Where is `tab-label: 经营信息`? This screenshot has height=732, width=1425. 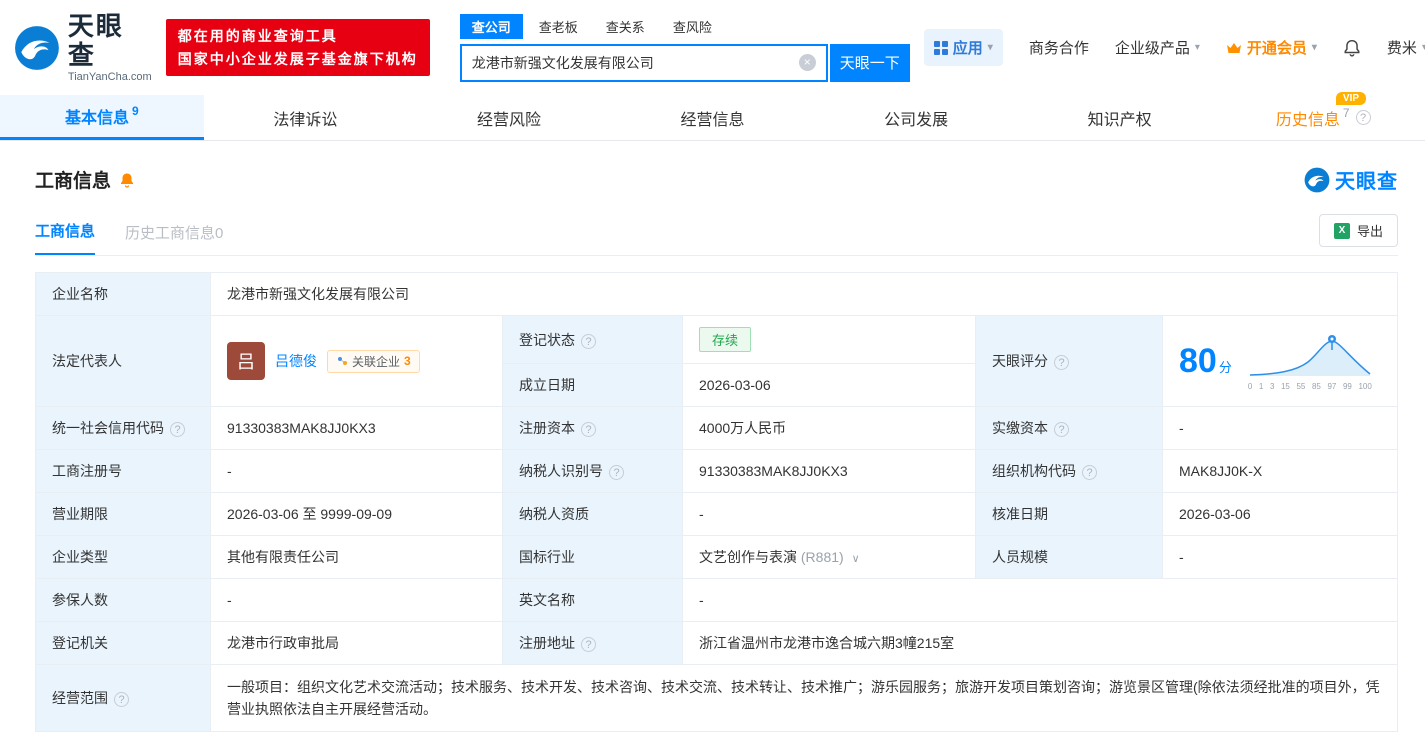
tab-label: 经营信息 is located at coordinates (712, 120).